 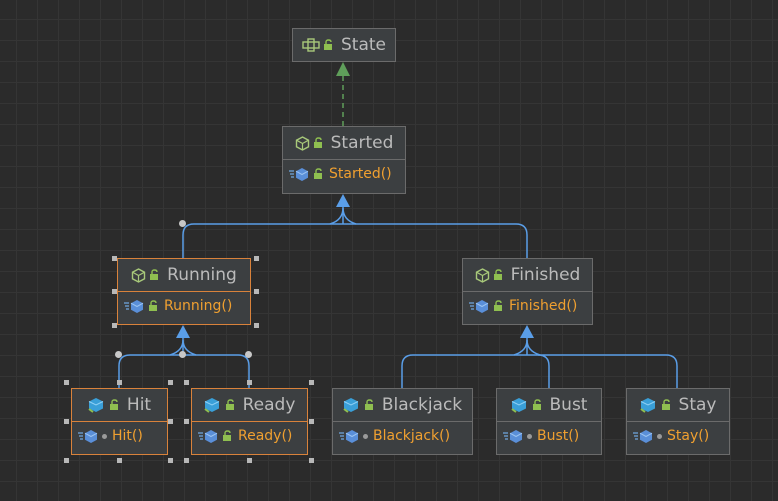 I want to click on node-name: Running, so click(x=202, y=275).